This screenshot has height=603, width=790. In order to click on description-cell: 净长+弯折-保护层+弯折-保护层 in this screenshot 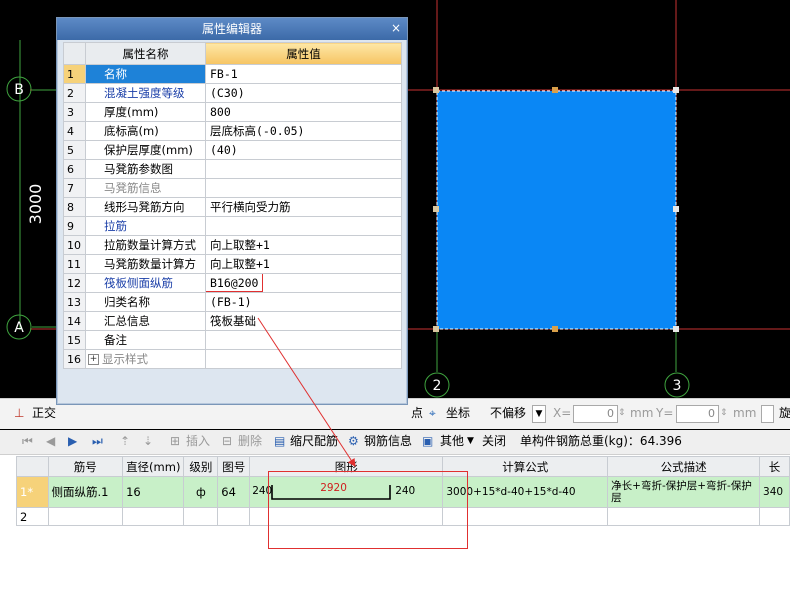, I will do `click(684, 492)`.